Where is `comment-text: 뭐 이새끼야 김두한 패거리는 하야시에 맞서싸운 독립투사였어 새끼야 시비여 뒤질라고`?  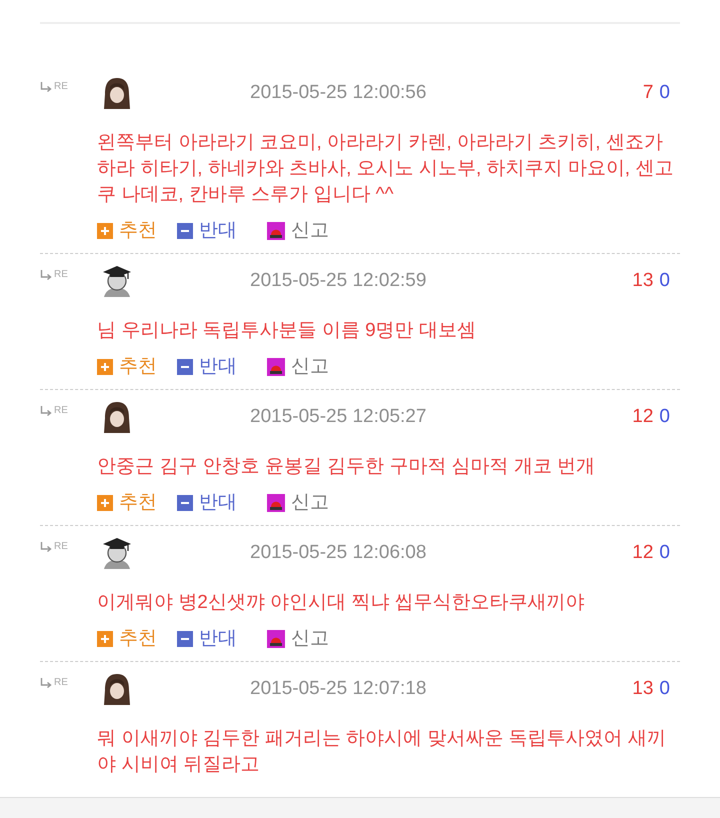
comment-text: 뭐 이새끼야 김두한 패거리는 하야시에 맞서싸운 독립투사였어 새끼야 시비여 뒤질라고 is located at coordinates (382, 752).